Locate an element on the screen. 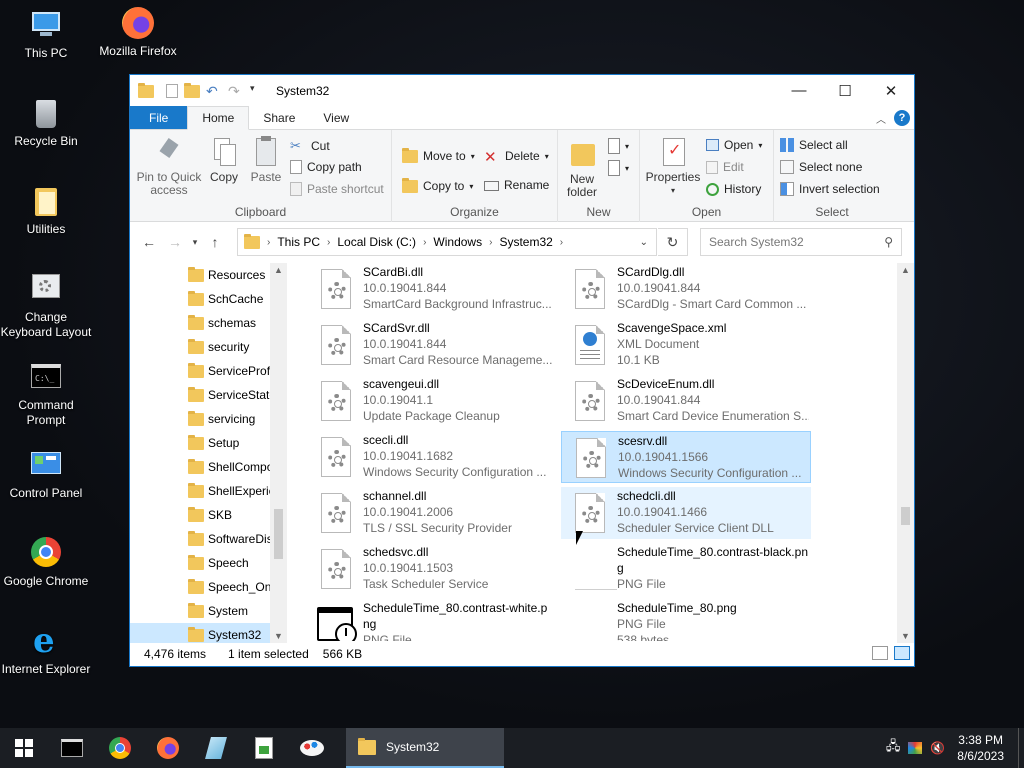 The width and height of the screenshot is (1024, 768). taskbar-spreadsheet-app is located at coordinates (264, 748).